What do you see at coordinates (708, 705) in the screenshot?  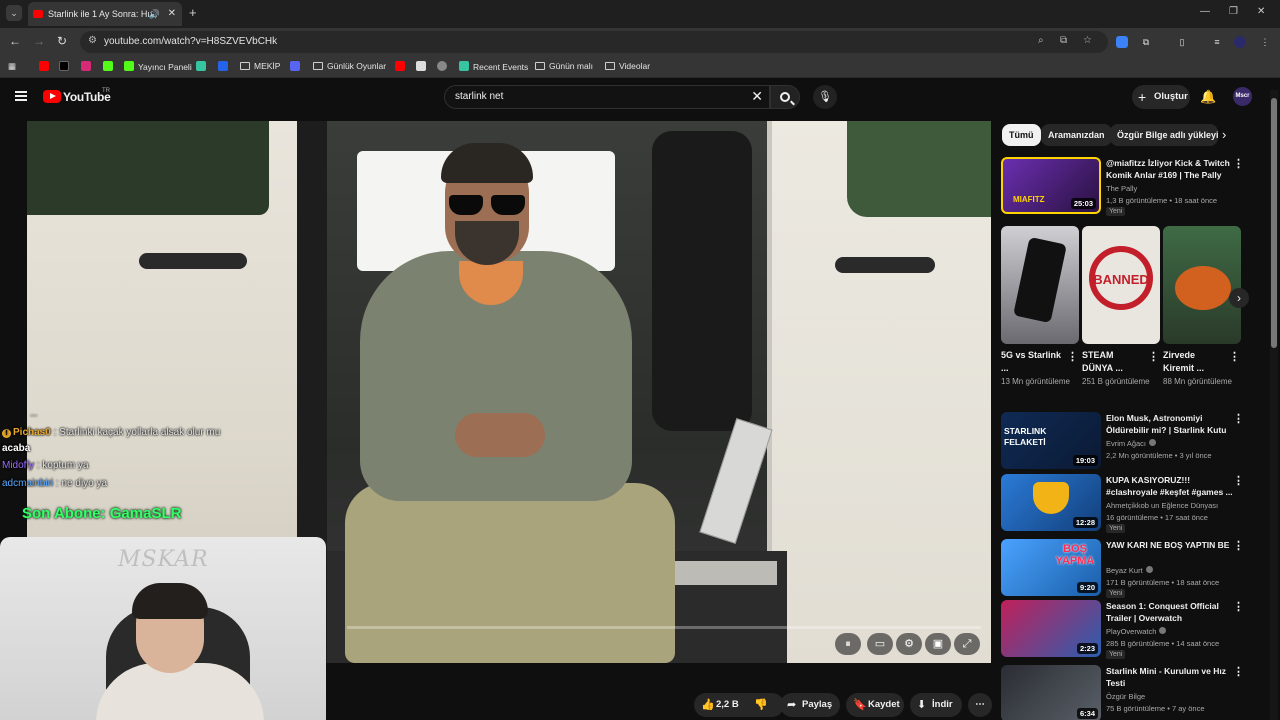 I see `like-thumb-icon: 👍` at bounding box center [708, 705].